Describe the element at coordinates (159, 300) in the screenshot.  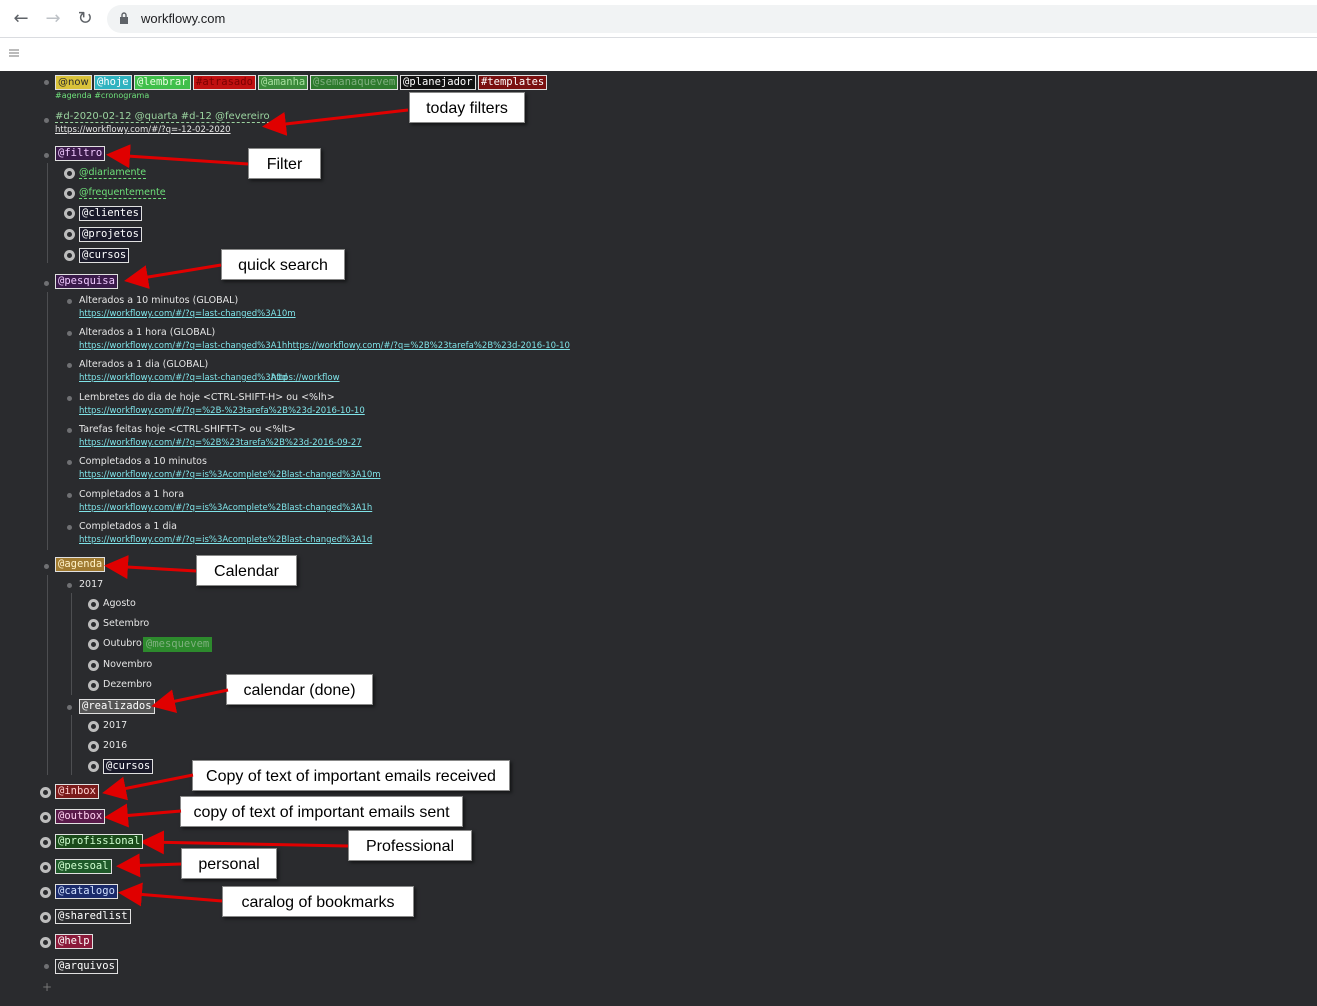
I see `search-title: Alterados a 10 minutos (GLOBAL)` at that location.